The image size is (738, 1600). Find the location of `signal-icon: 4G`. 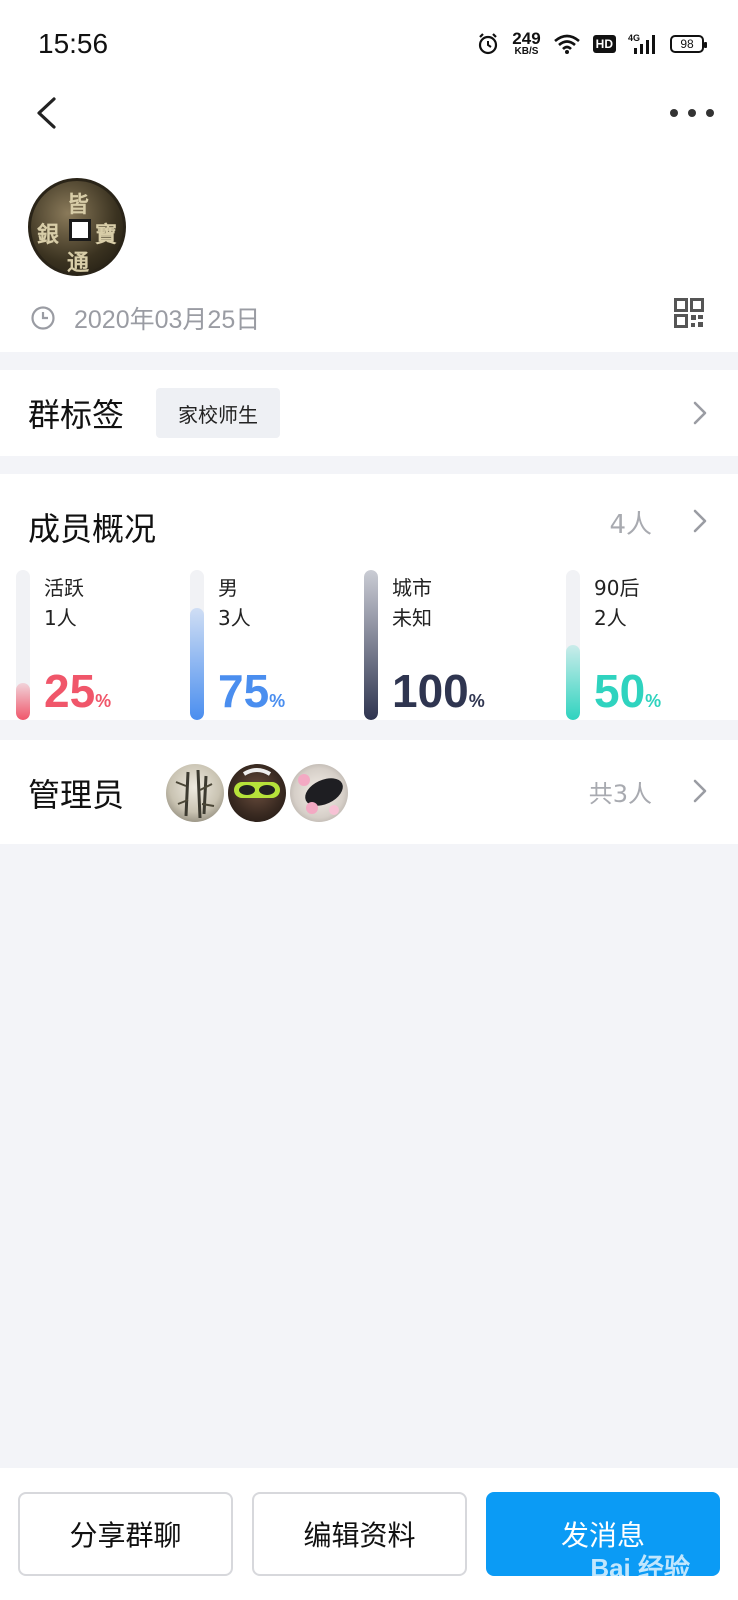

signal-icon: 4G is located at coordinates (641, 43).